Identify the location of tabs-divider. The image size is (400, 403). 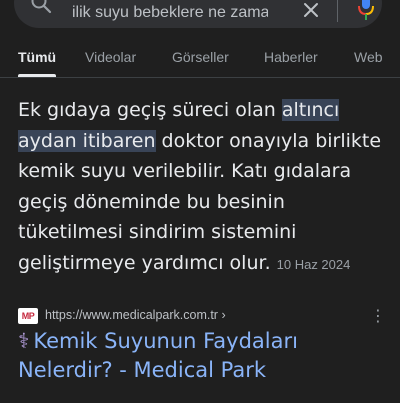
(200, 77).